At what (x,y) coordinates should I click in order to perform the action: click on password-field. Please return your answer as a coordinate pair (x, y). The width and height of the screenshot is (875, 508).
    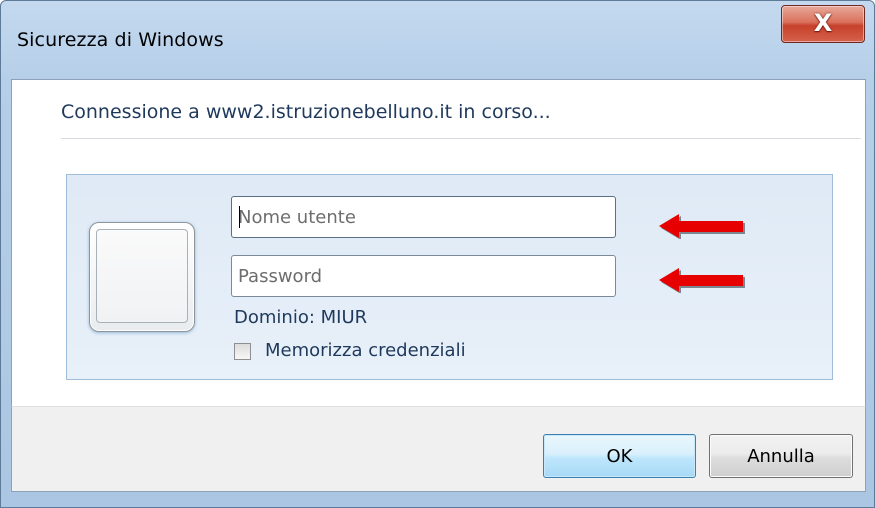
    Looking at the image, I should click on (423, 276).